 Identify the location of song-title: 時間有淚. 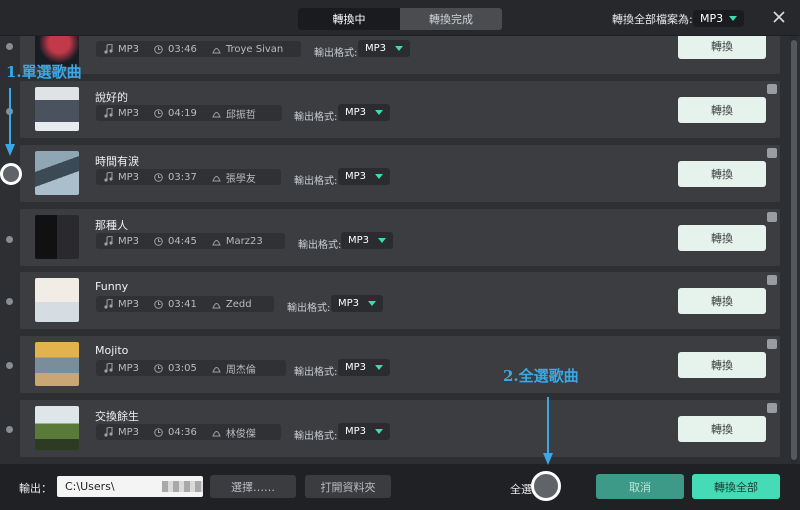
(117, 161).